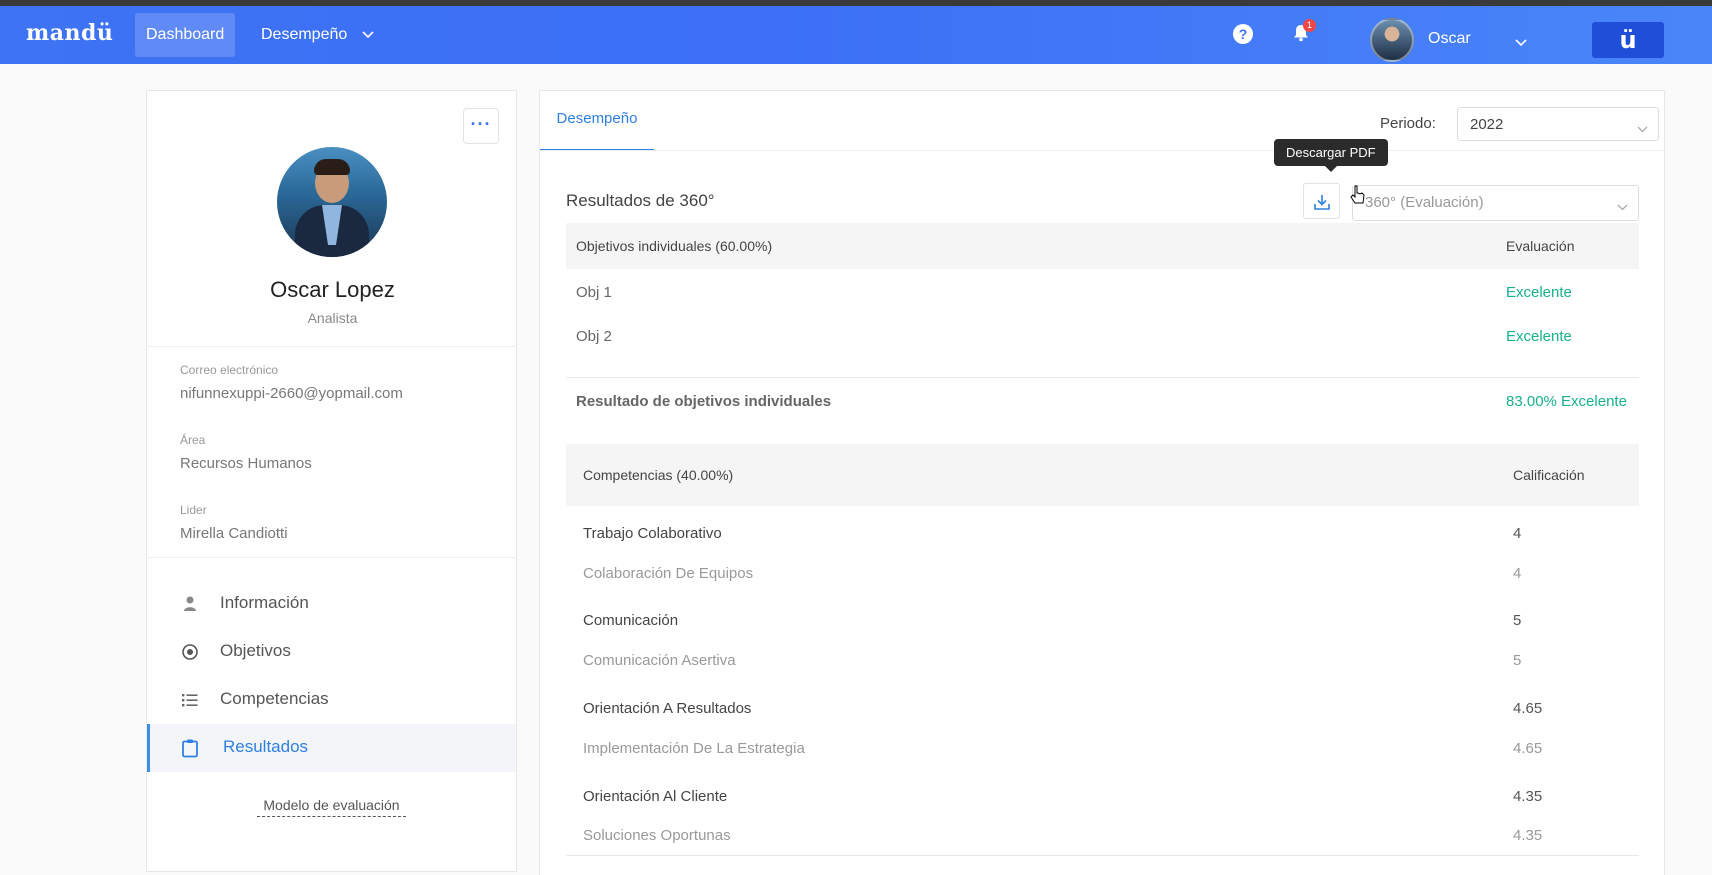 The image size is (1712, 875). I want to click on competency-name: Trabajo Colaborativo, so click(652, 533).